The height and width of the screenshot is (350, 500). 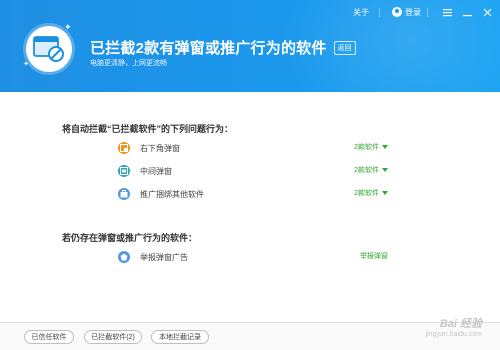 I want to click on about-link: 关于, so click(x=361, y=12).